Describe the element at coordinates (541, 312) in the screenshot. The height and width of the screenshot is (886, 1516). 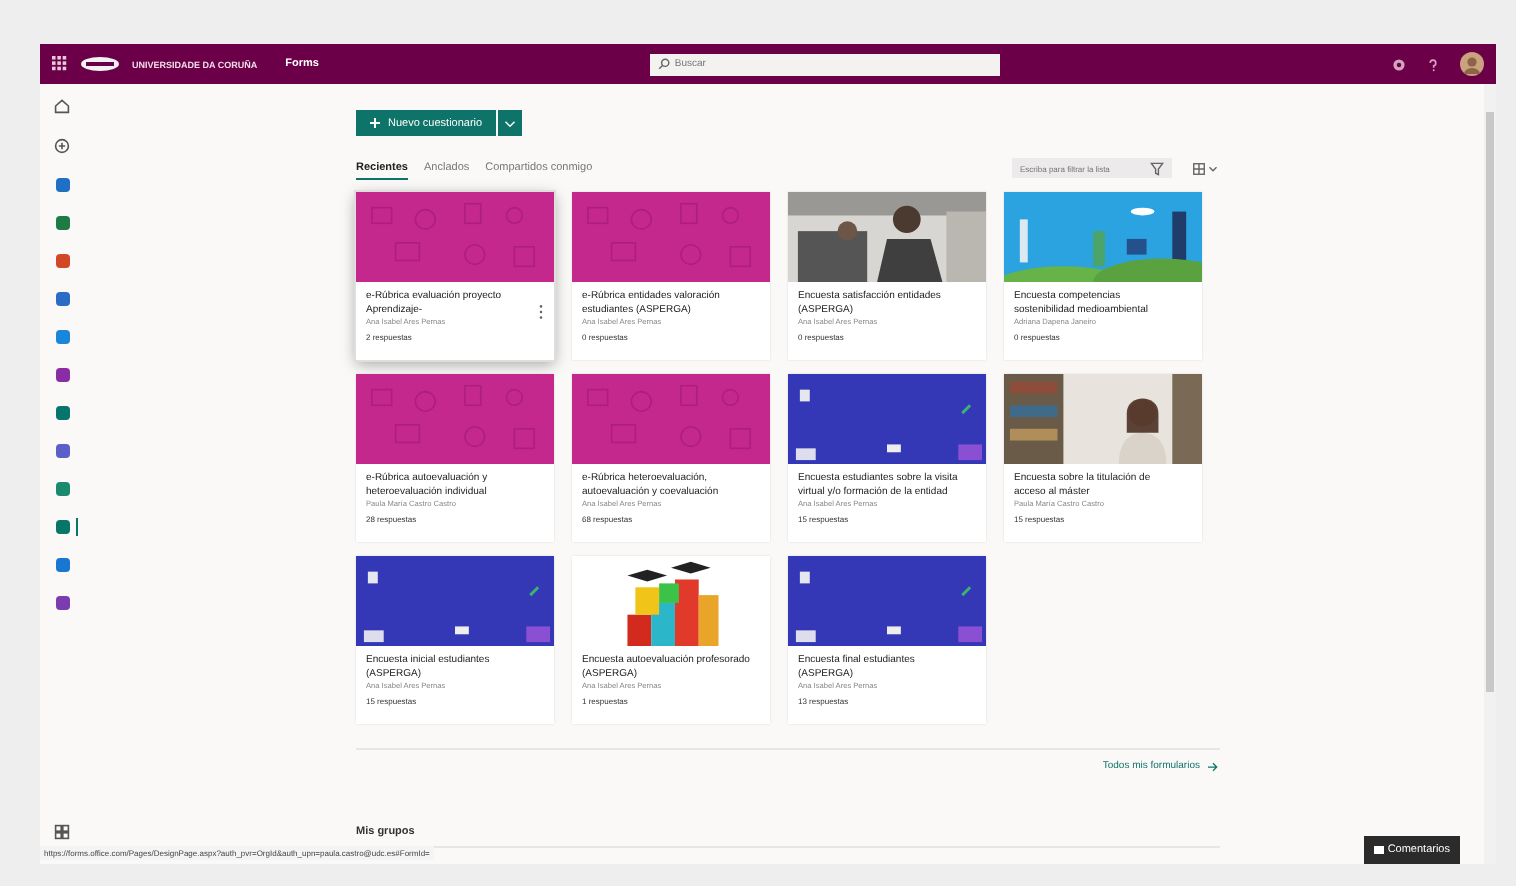
I see `more-options-icon` at that location.